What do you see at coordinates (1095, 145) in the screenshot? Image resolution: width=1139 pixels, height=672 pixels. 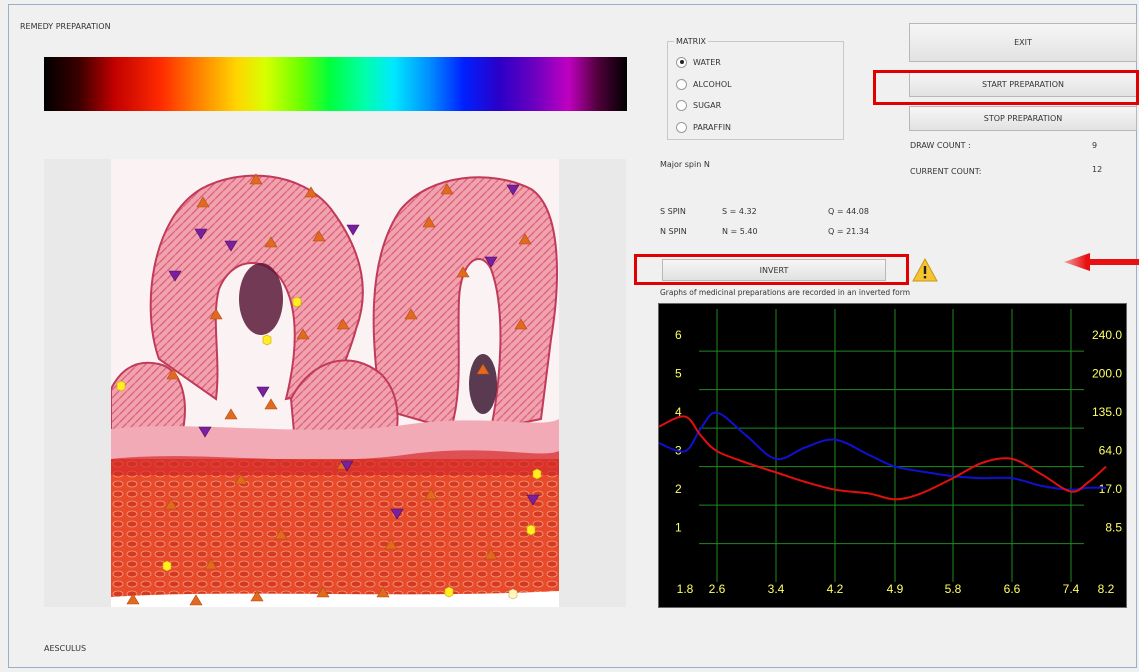 I see `draw-count-value: 9` at bounding box center [1095, 145].